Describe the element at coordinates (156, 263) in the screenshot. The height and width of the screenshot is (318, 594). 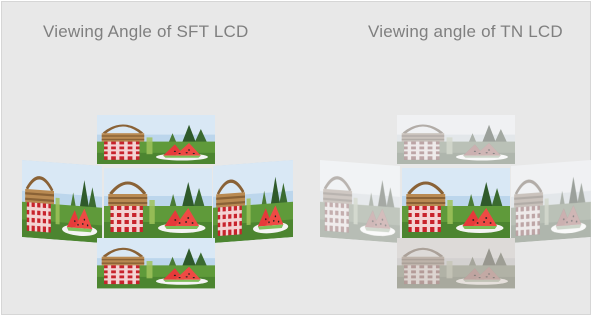
I see `sft-view-bottom` at that location.